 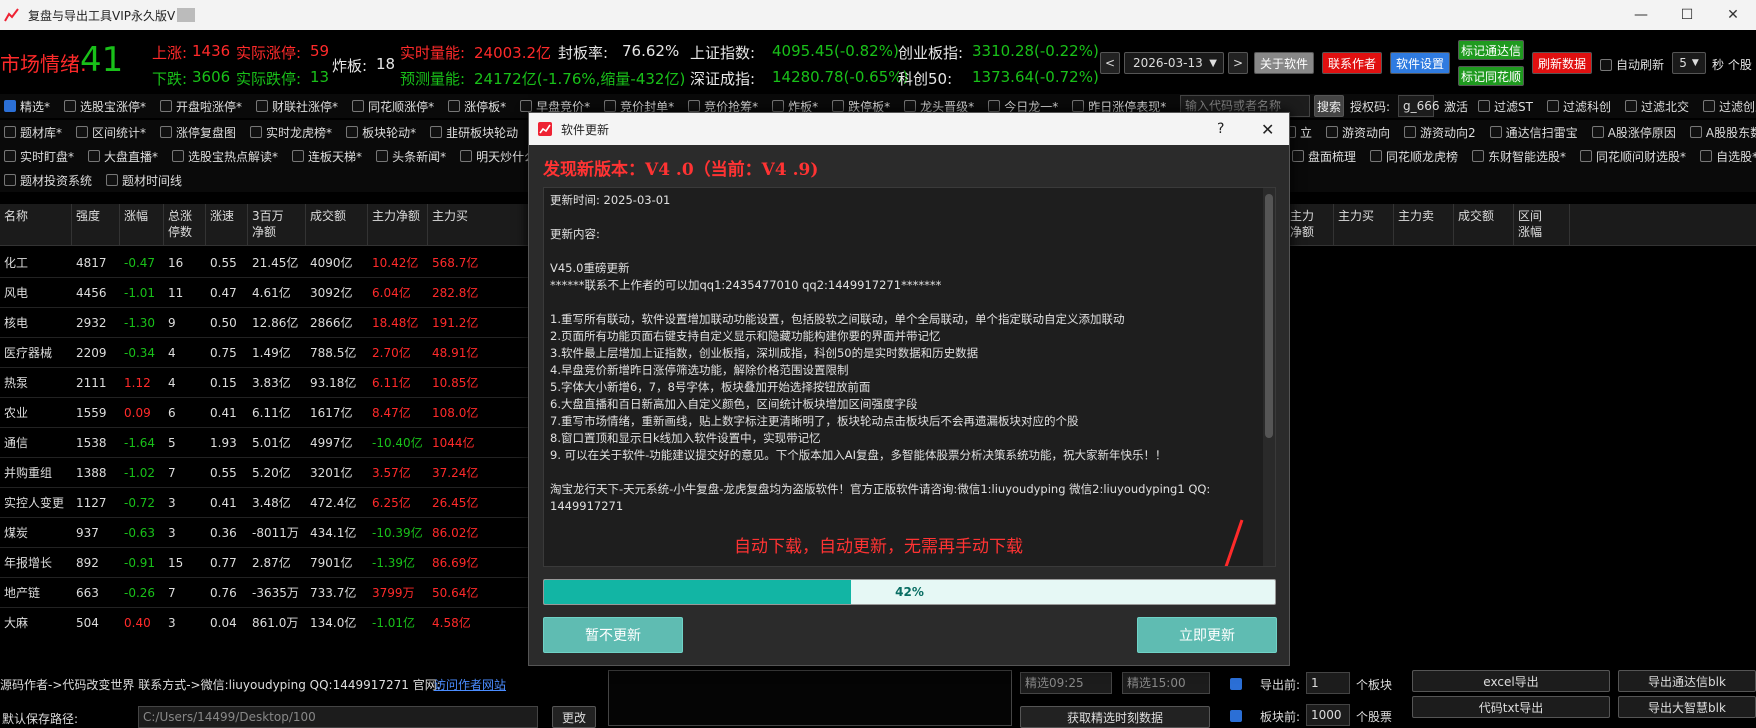 I want to click on tdx-export-button: 导出通达信blk, so click(x=1687, y=681).